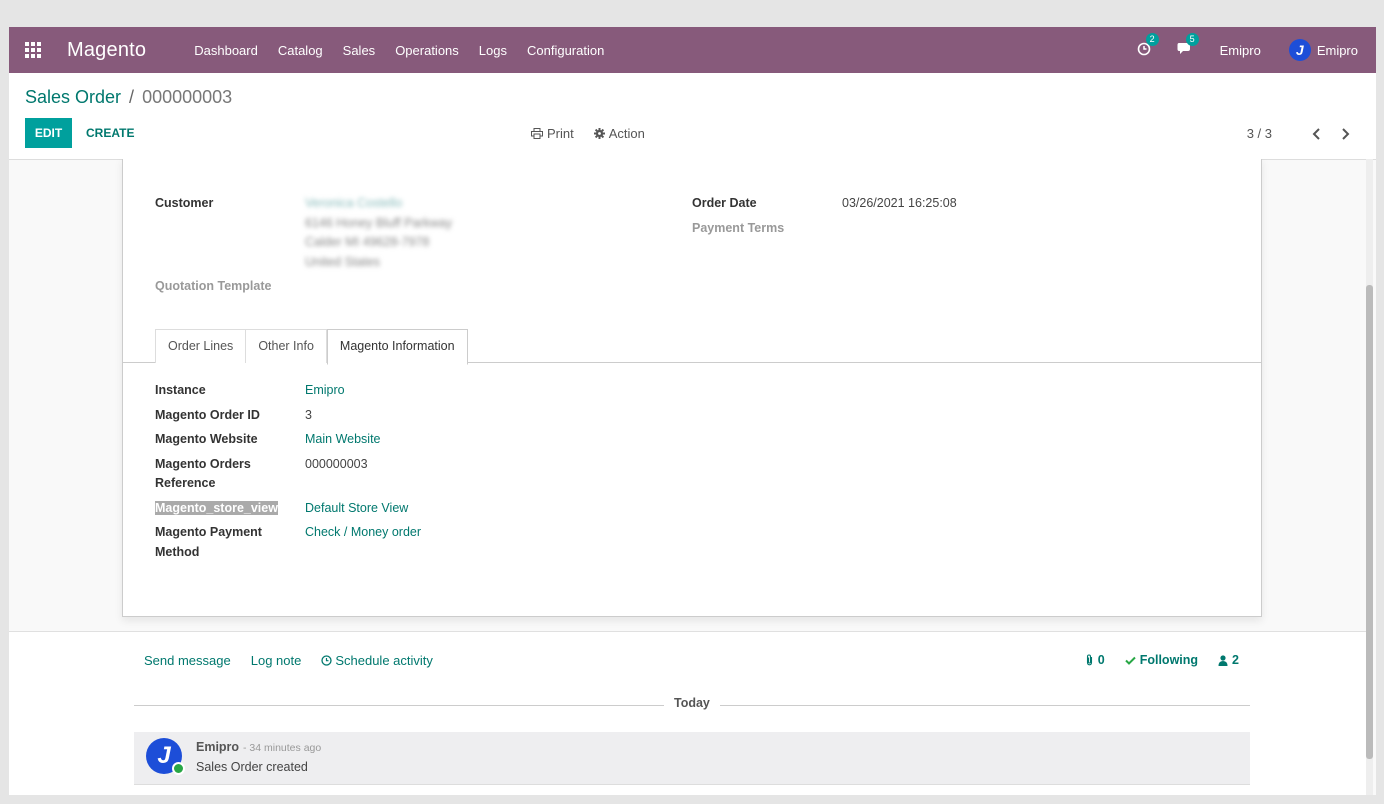  Describe the element at coordinates (1240, 50) in the screenshot. I see `company-switcher: Emipro` at that location.